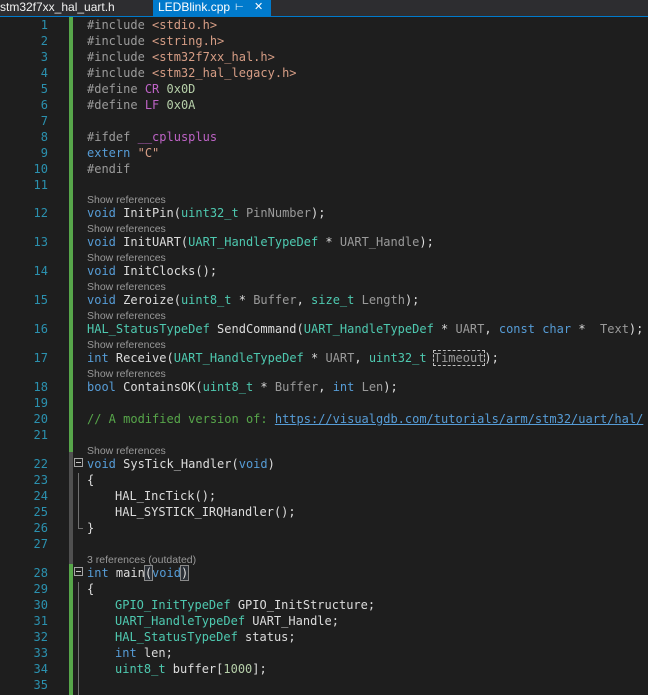 The width and height of the screenshot is (648, 695). I want to click on line-number: 15, so click(40, 300).